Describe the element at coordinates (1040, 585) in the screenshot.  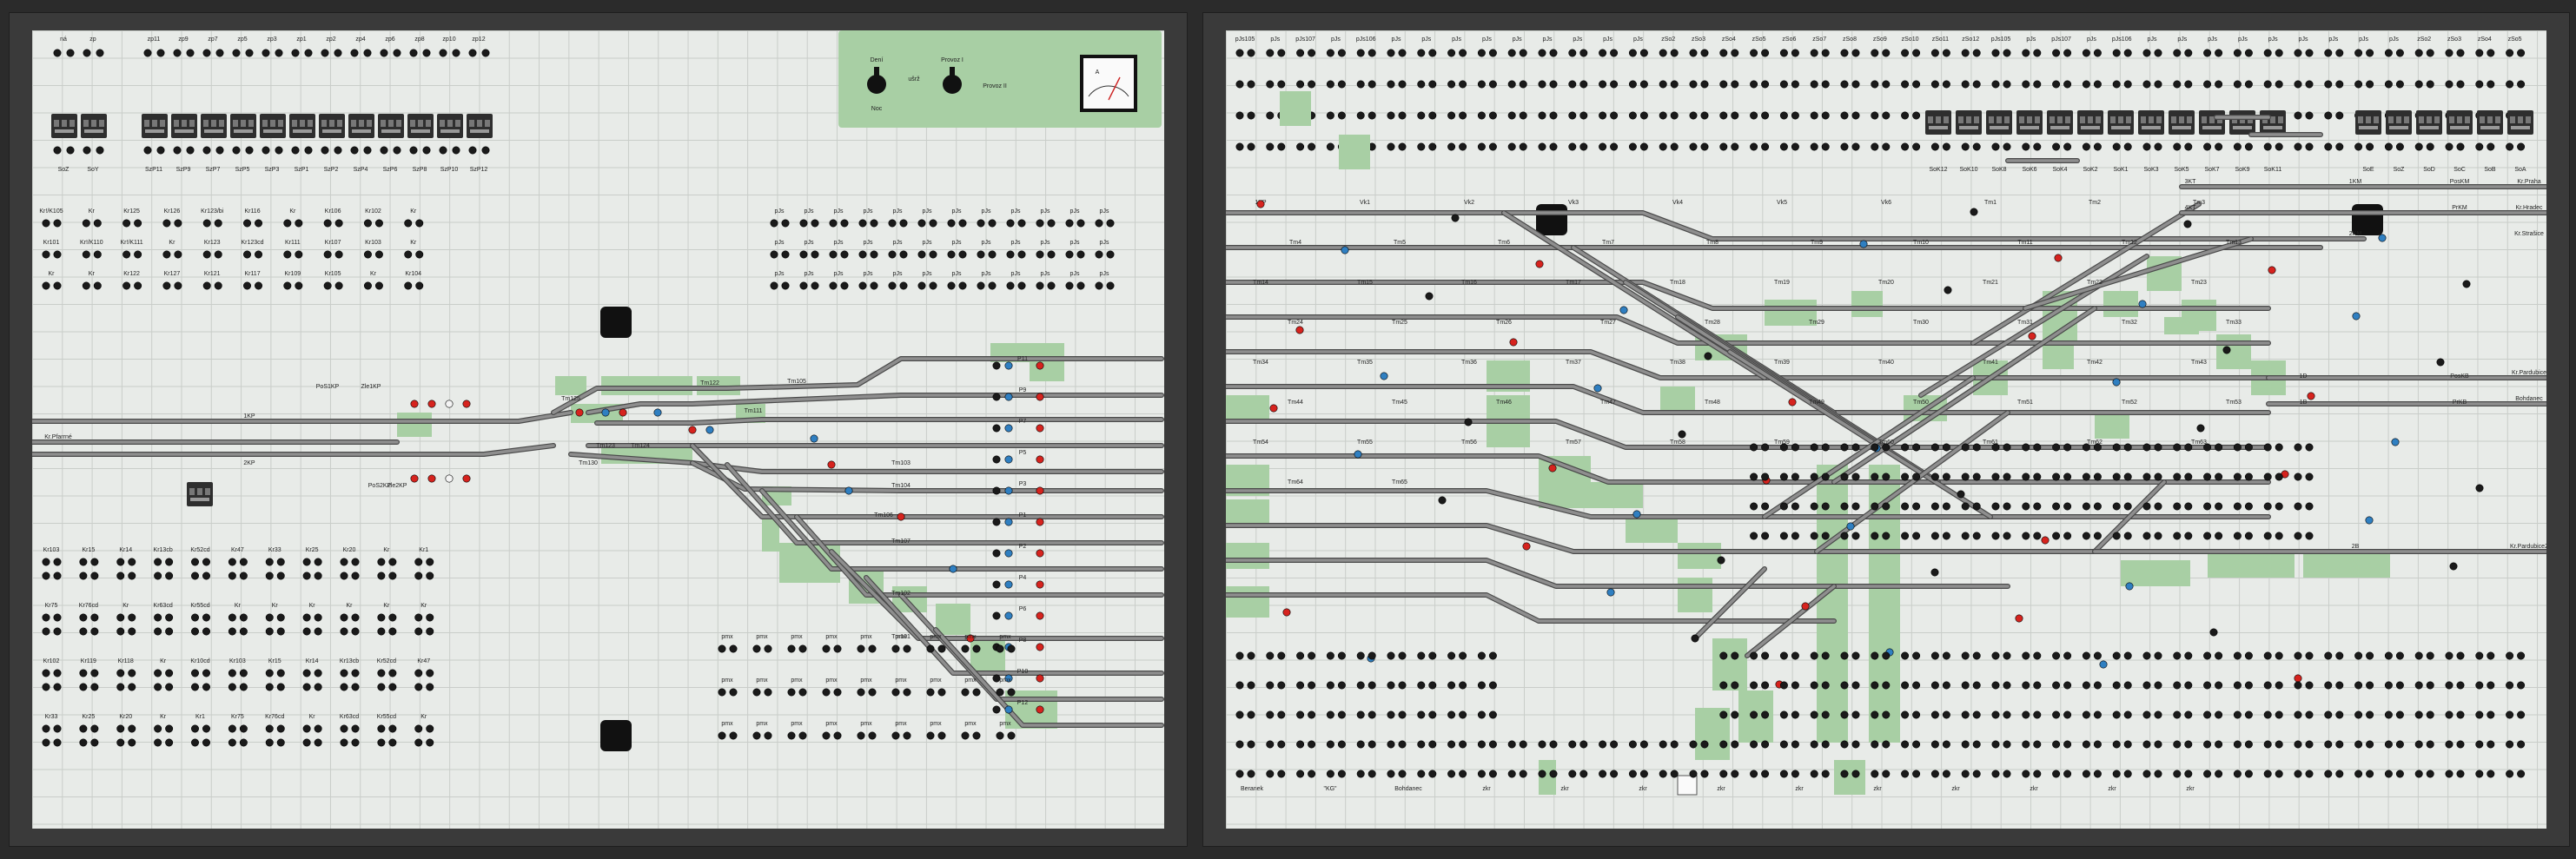
I see `platform-button` at that location.